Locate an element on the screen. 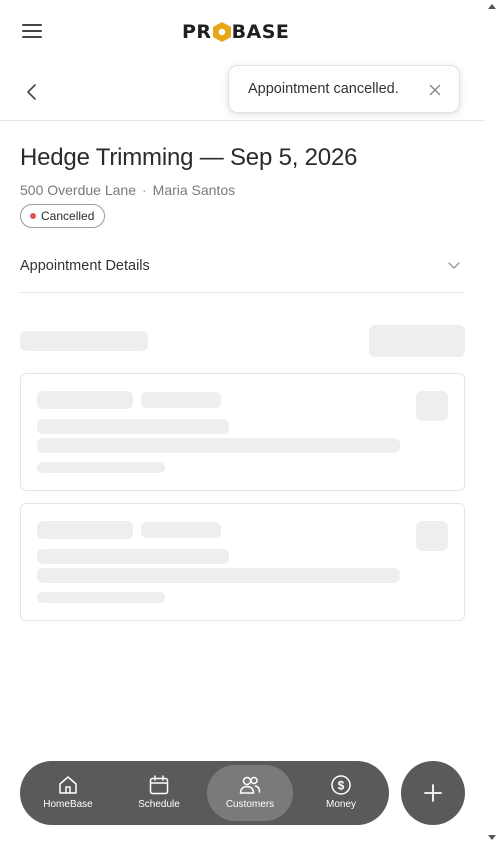  logo-prefix: PR is located at coordinates (197, 32).